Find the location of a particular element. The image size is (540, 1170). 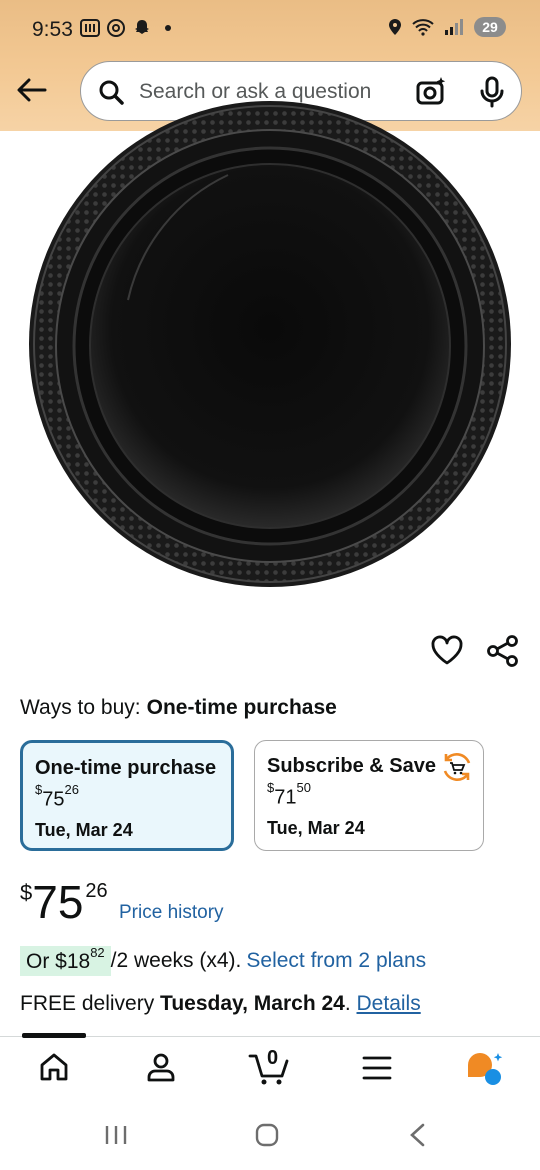

share-button is located at coordinates (503, 653).